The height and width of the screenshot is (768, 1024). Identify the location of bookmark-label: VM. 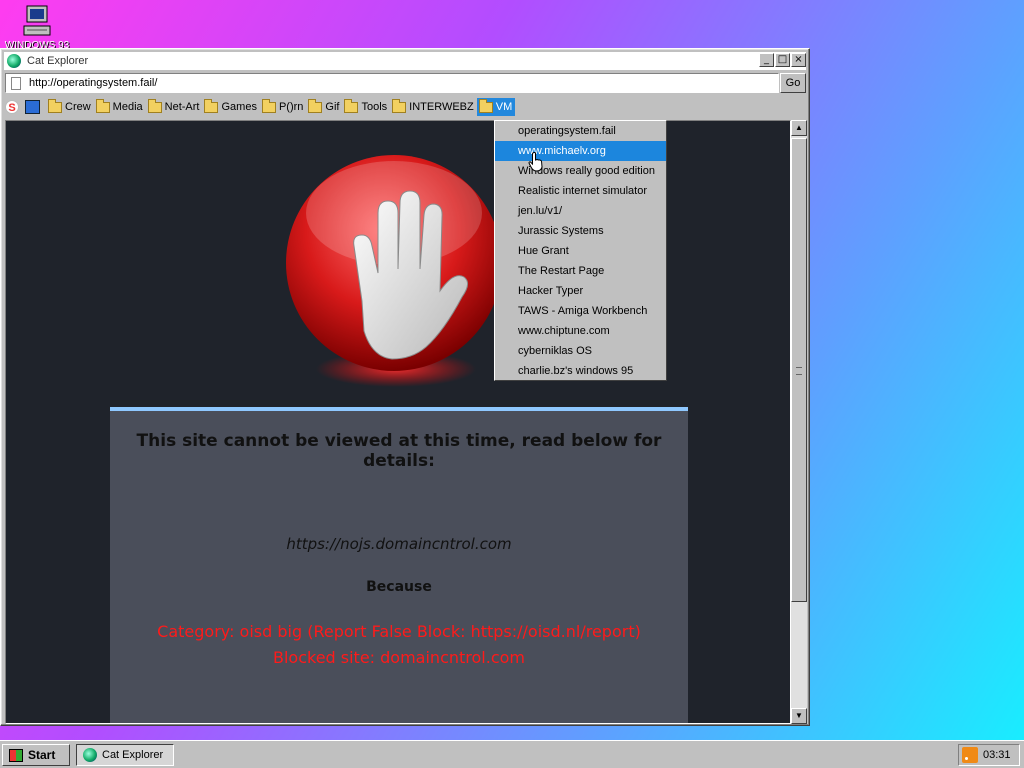
(504, 107).